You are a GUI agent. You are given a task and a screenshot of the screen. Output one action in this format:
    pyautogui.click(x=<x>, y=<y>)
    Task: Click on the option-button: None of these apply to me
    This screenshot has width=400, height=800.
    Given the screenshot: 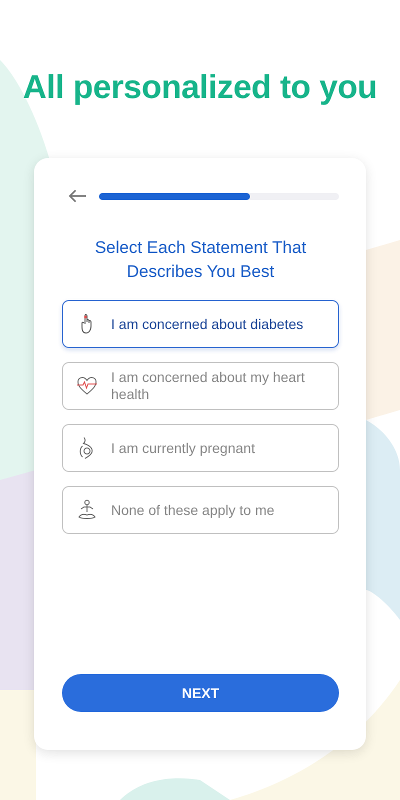 What is the action you would take?
    pyautogui.click(x=200, y=510)
    